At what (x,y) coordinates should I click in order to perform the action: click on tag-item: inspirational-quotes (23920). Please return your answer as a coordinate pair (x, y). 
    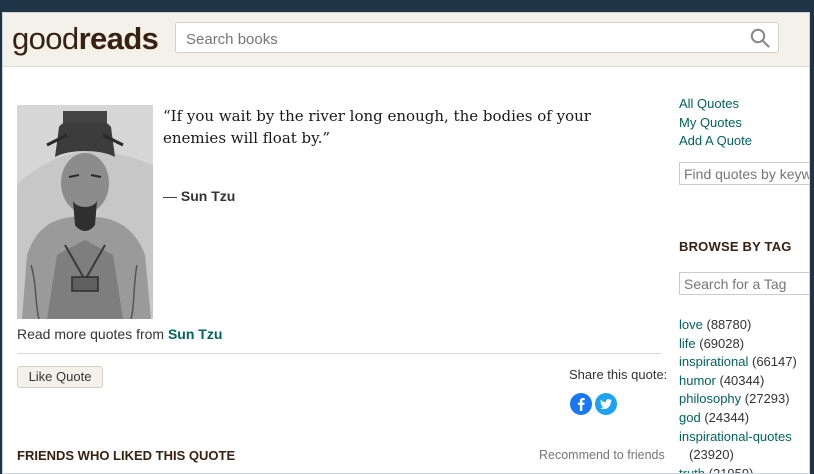
    Looking at the image, I should click on (744, 446).